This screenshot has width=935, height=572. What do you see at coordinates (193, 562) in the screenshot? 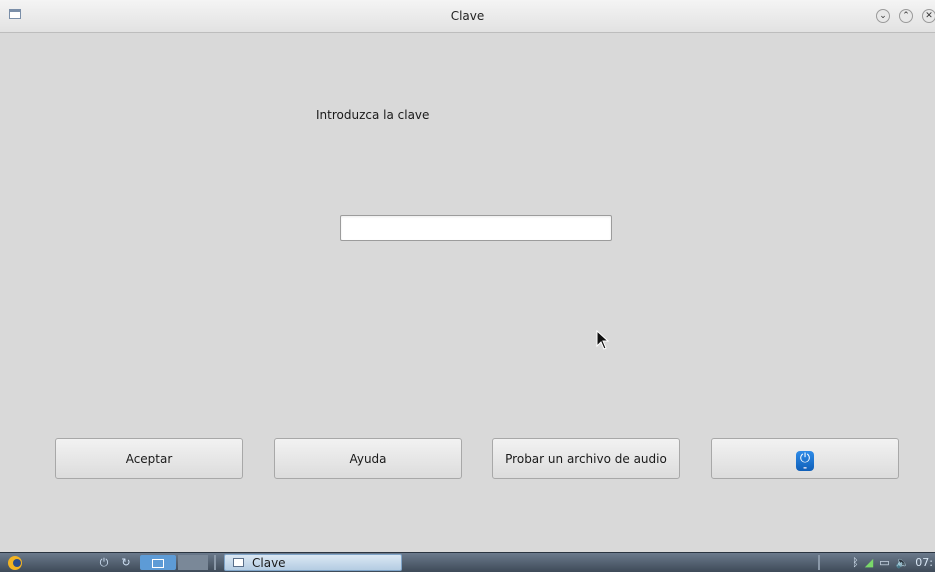
I see `pager` at bounding box center [193, 562].